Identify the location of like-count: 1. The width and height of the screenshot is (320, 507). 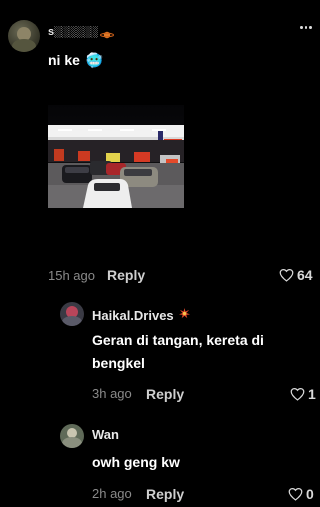
(312, 394).